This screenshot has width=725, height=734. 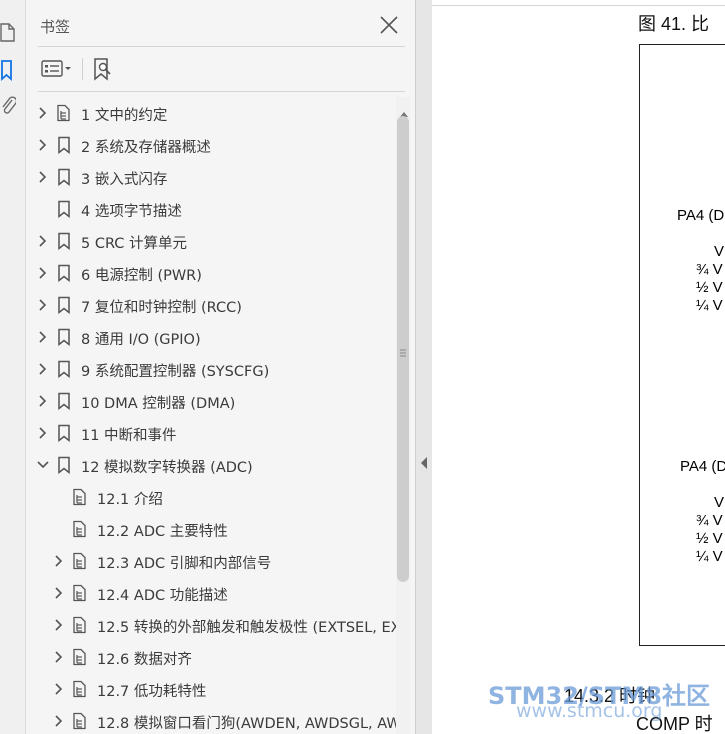 What do you see at coordinates (211, 209) in the screenshot?
I see `bookmark-row: 4 选项字节描述` at bounding box center [211, 209].